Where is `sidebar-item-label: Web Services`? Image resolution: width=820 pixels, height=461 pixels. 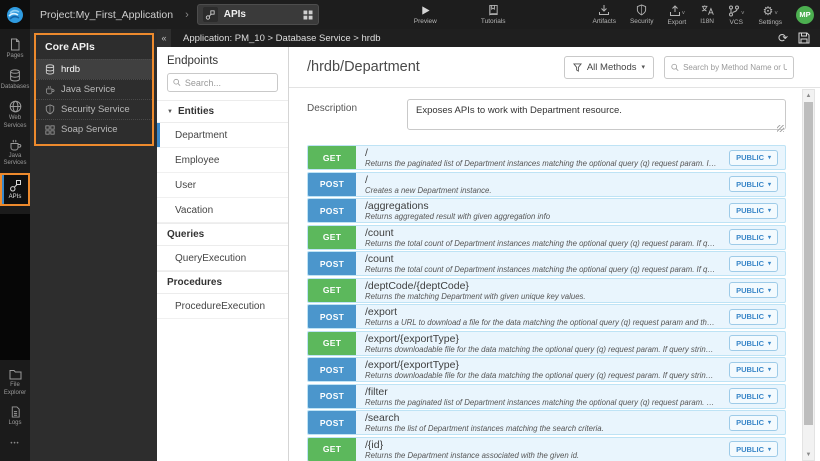
sidebar-item-label: Web Services is located at coordinates (15, 122).